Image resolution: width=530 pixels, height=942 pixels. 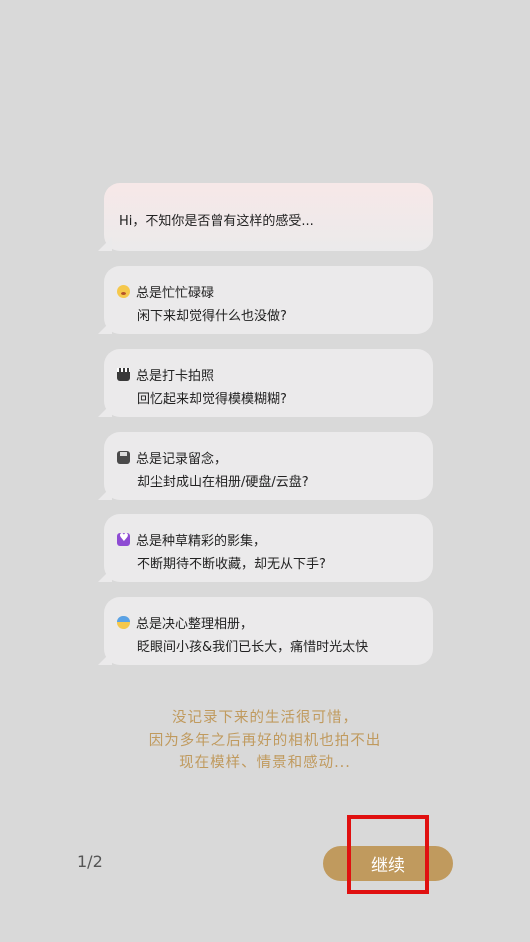 I want to click on dizzy-face-icon, so click(x=123, y=291).